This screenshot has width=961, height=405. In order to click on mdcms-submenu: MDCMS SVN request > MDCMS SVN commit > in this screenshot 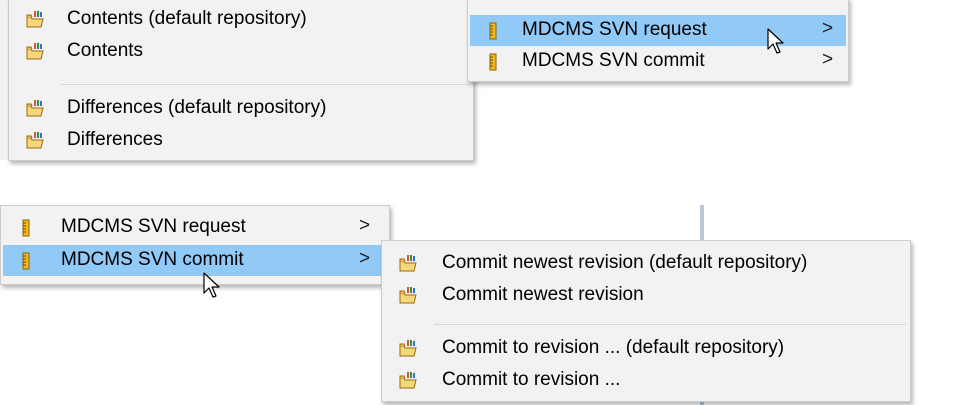, I will do `click(658, 41)`.